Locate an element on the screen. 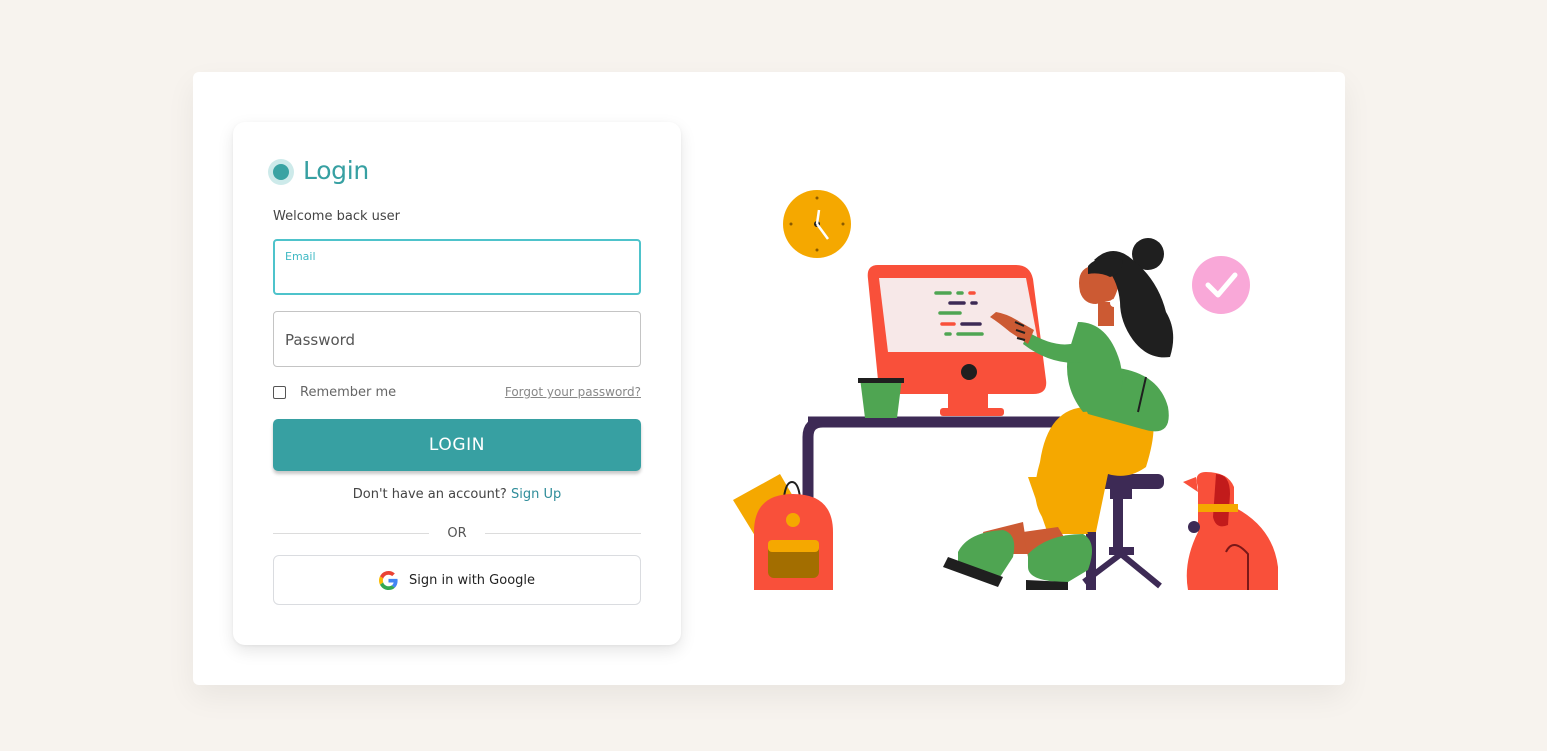 This screenshot has height=751, width=1547. remember-me: Remember me is located at coordinates (334, 392).